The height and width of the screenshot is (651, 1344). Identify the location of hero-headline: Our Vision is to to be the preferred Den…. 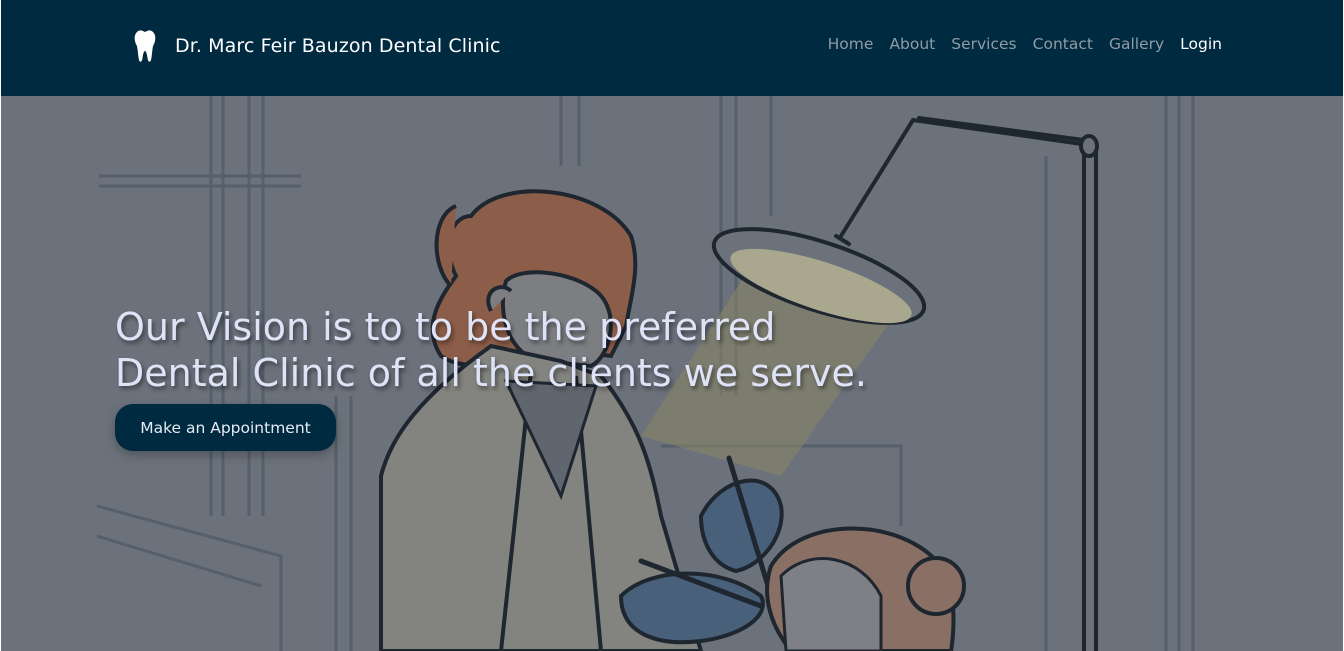
(535, 350).